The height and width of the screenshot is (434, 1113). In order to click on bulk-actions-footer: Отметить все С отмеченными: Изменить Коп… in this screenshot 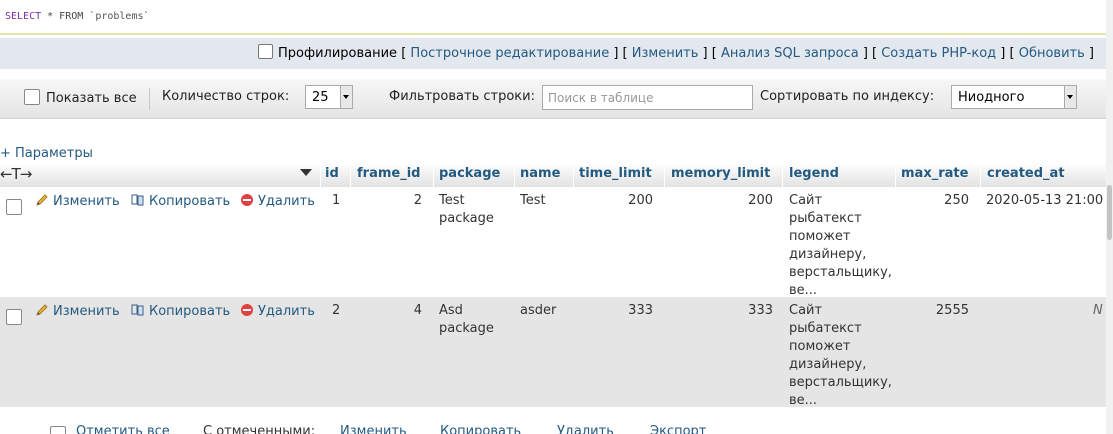, I will do `click(553, 429)`.